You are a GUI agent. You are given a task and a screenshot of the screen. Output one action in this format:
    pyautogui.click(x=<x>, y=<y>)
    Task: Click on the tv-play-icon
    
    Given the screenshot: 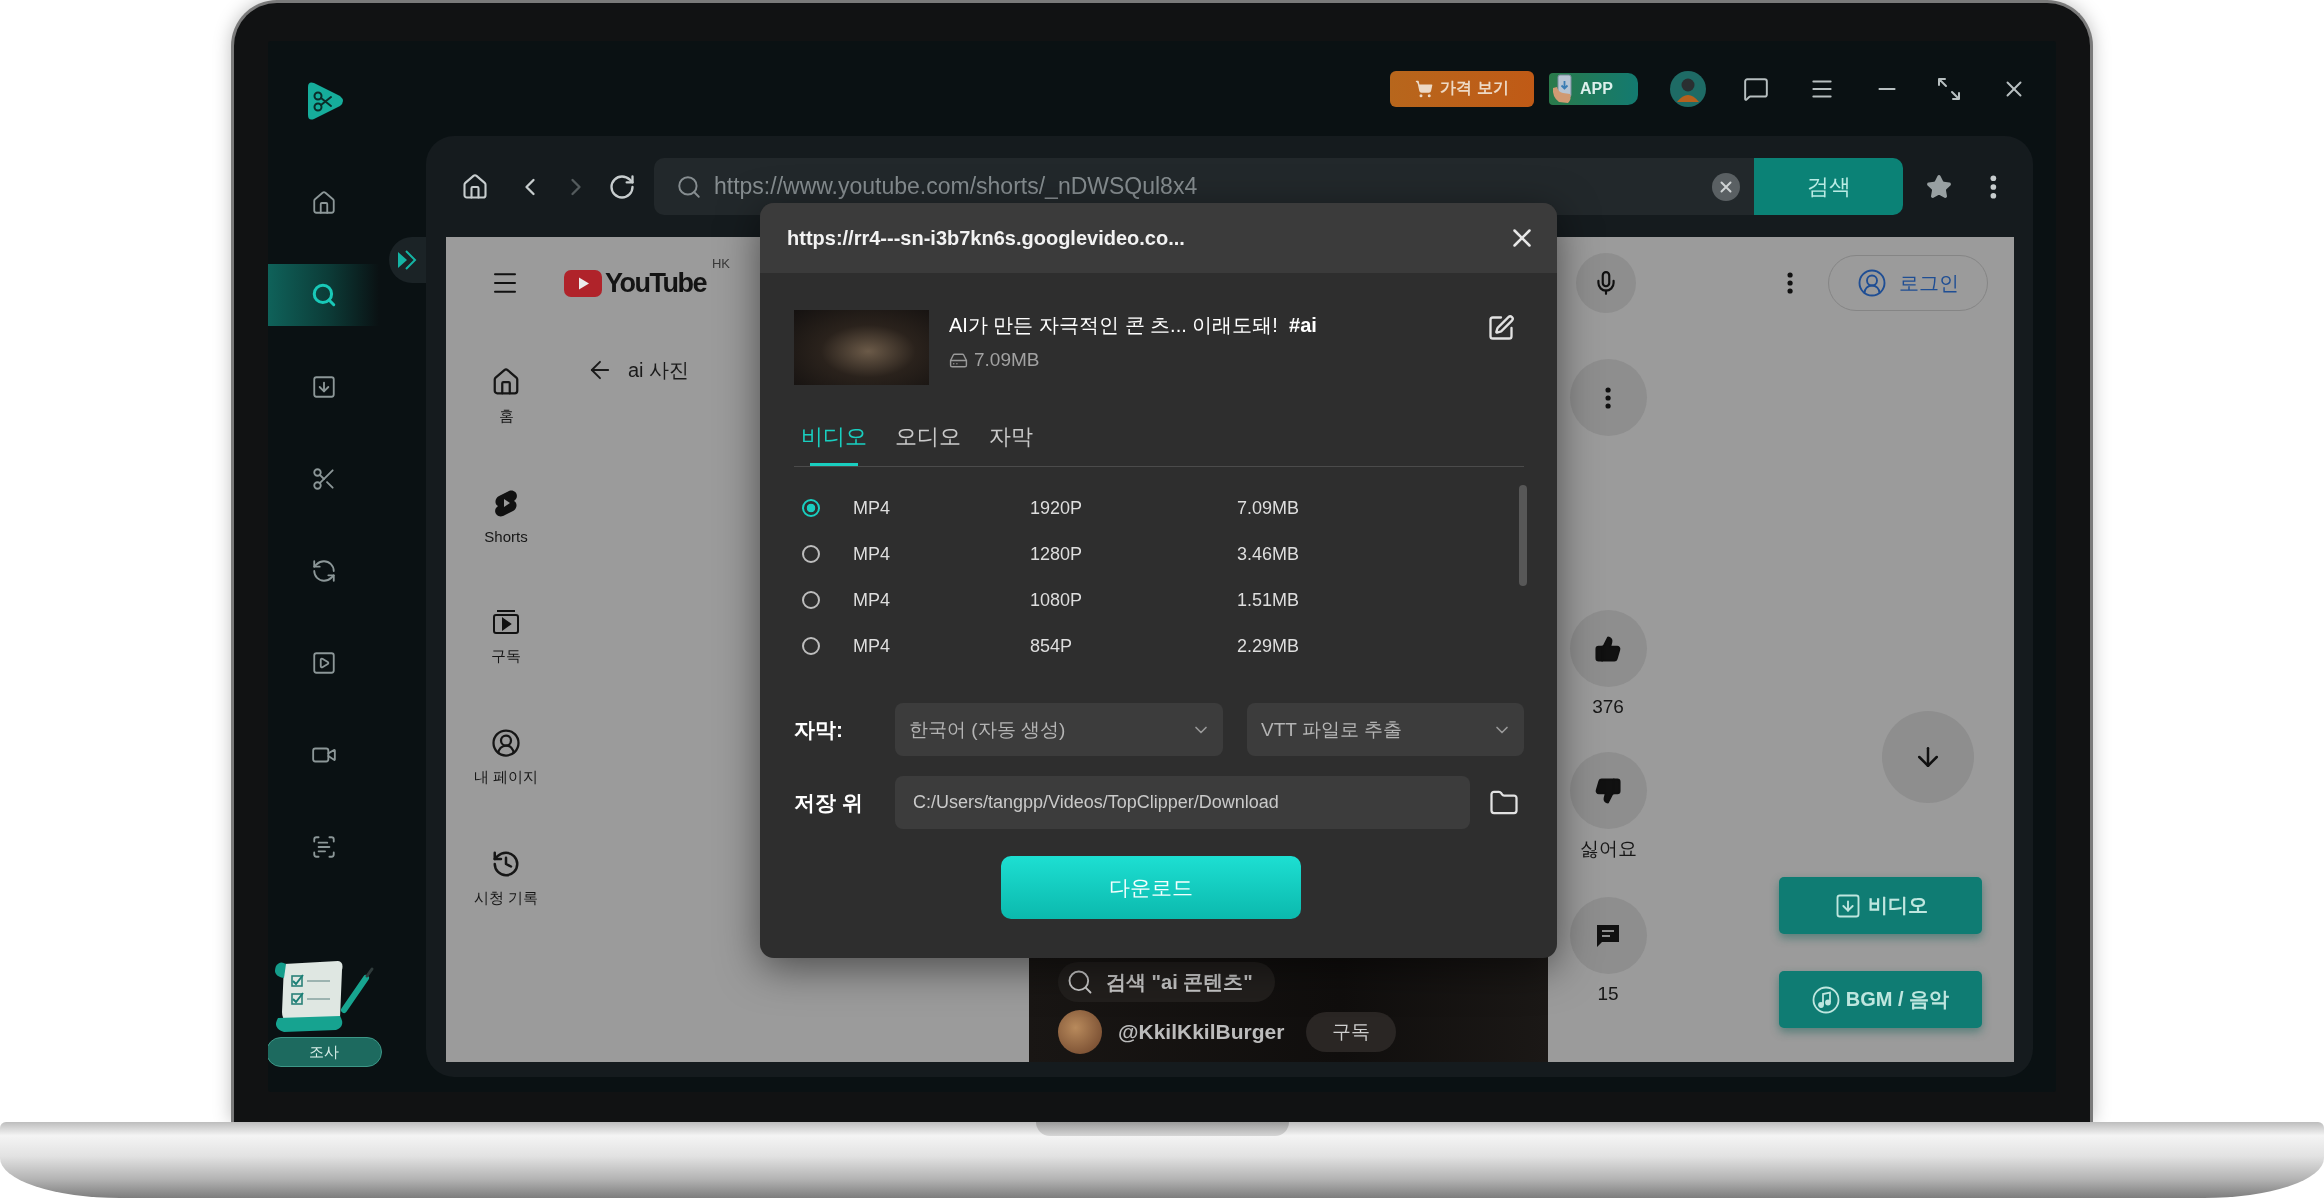 What is the action you would take?
    pyautogui.click(x=506, y=622)
    